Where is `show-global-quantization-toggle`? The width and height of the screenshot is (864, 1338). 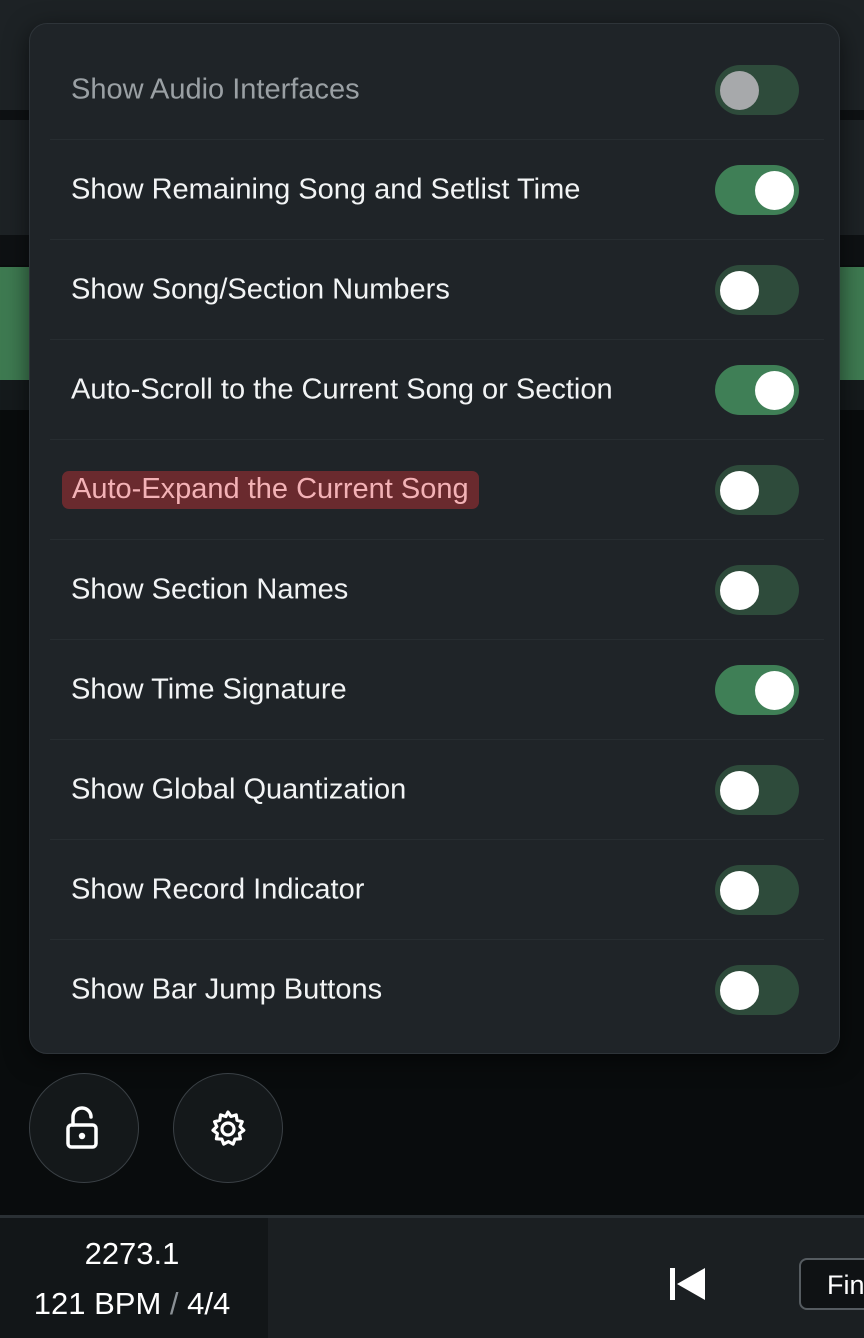
show-global-quantization-toggle is located at coordinates (757, 789).